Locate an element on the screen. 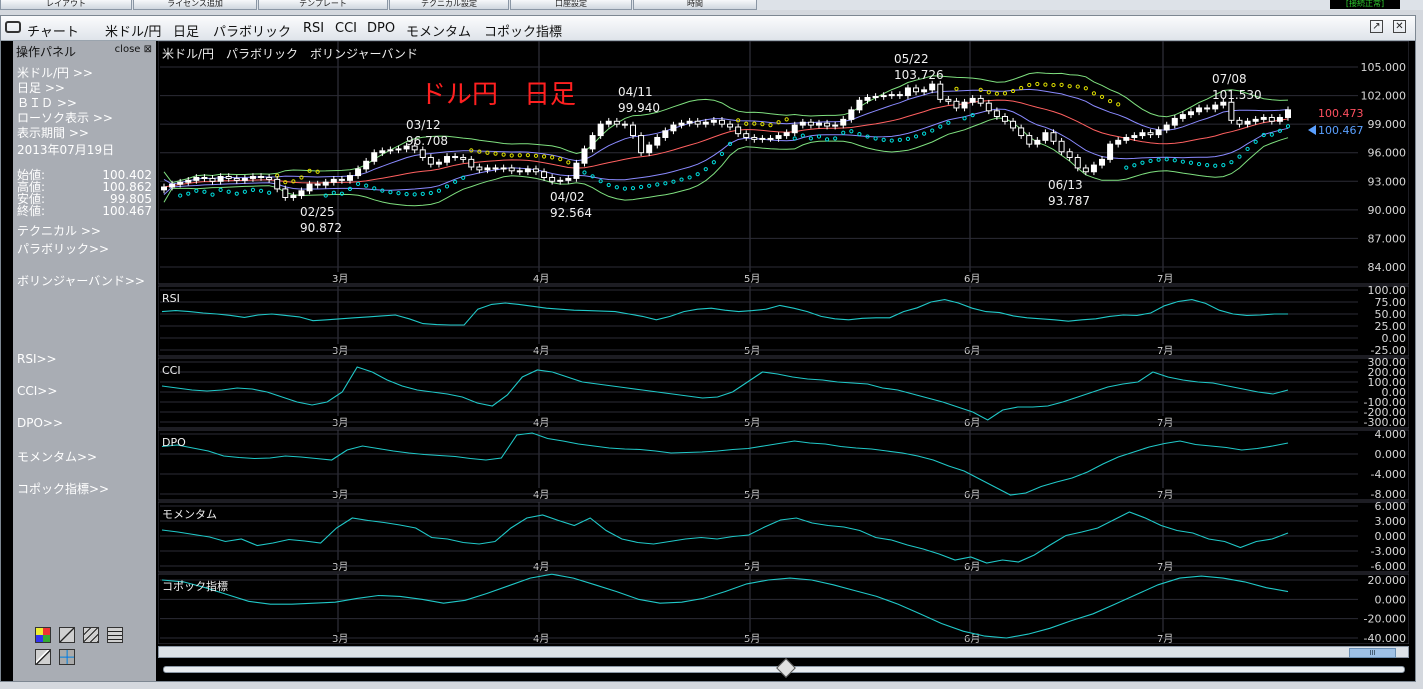  tab-layout: レイアウト is located at coordinates (66, 5).